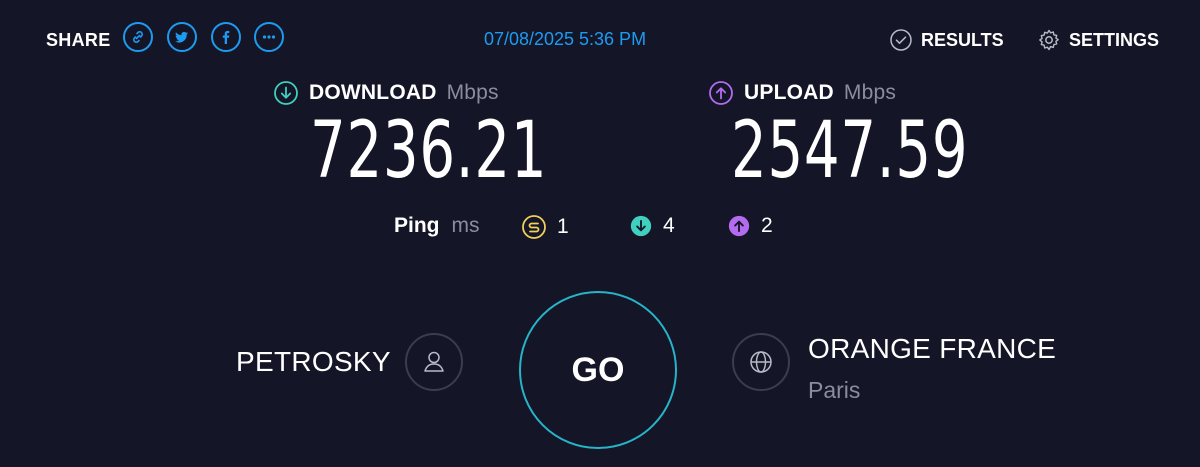  I want to click on ping-idle-value: 1, so click(563, 226).